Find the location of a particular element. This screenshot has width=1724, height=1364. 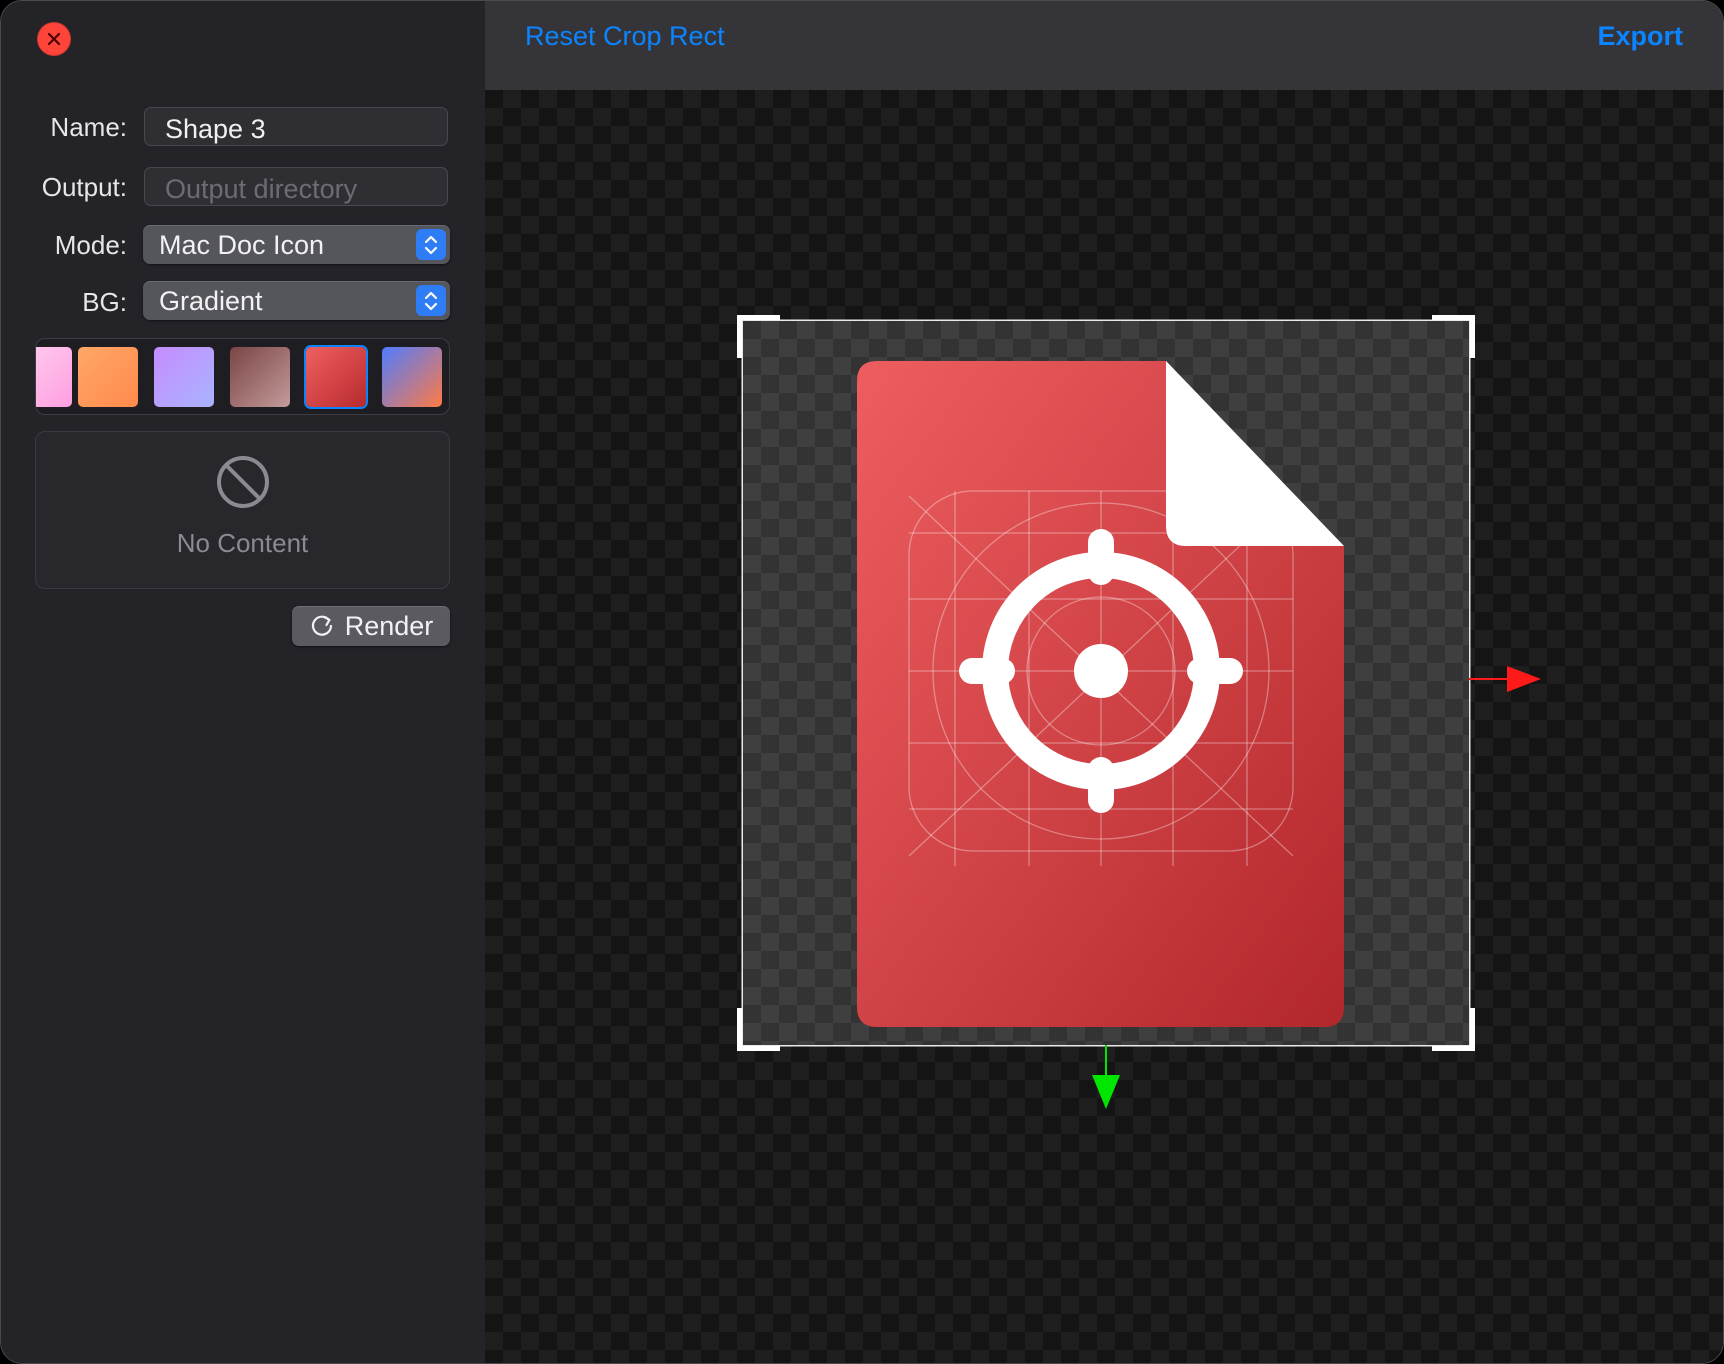

bg-popup-value: Gradient is located at coordinates (211, 301).